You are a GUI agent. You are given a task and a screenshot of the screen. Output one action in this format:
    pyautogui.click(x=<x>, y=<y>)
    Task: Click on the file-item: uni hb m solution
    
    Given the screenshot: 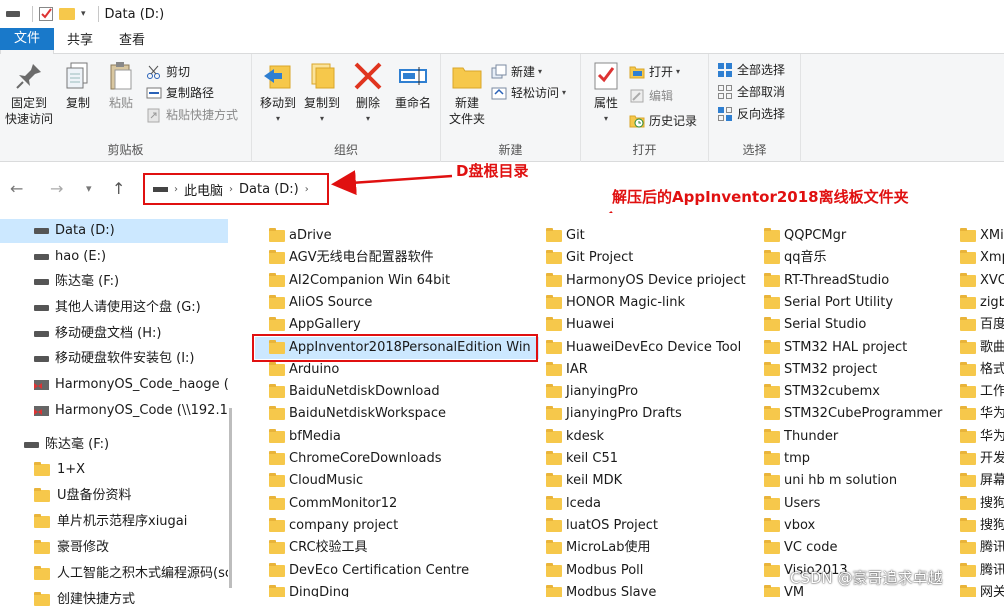 What is the action you would take?
    pyautogui.click(x=859, y=481)
    